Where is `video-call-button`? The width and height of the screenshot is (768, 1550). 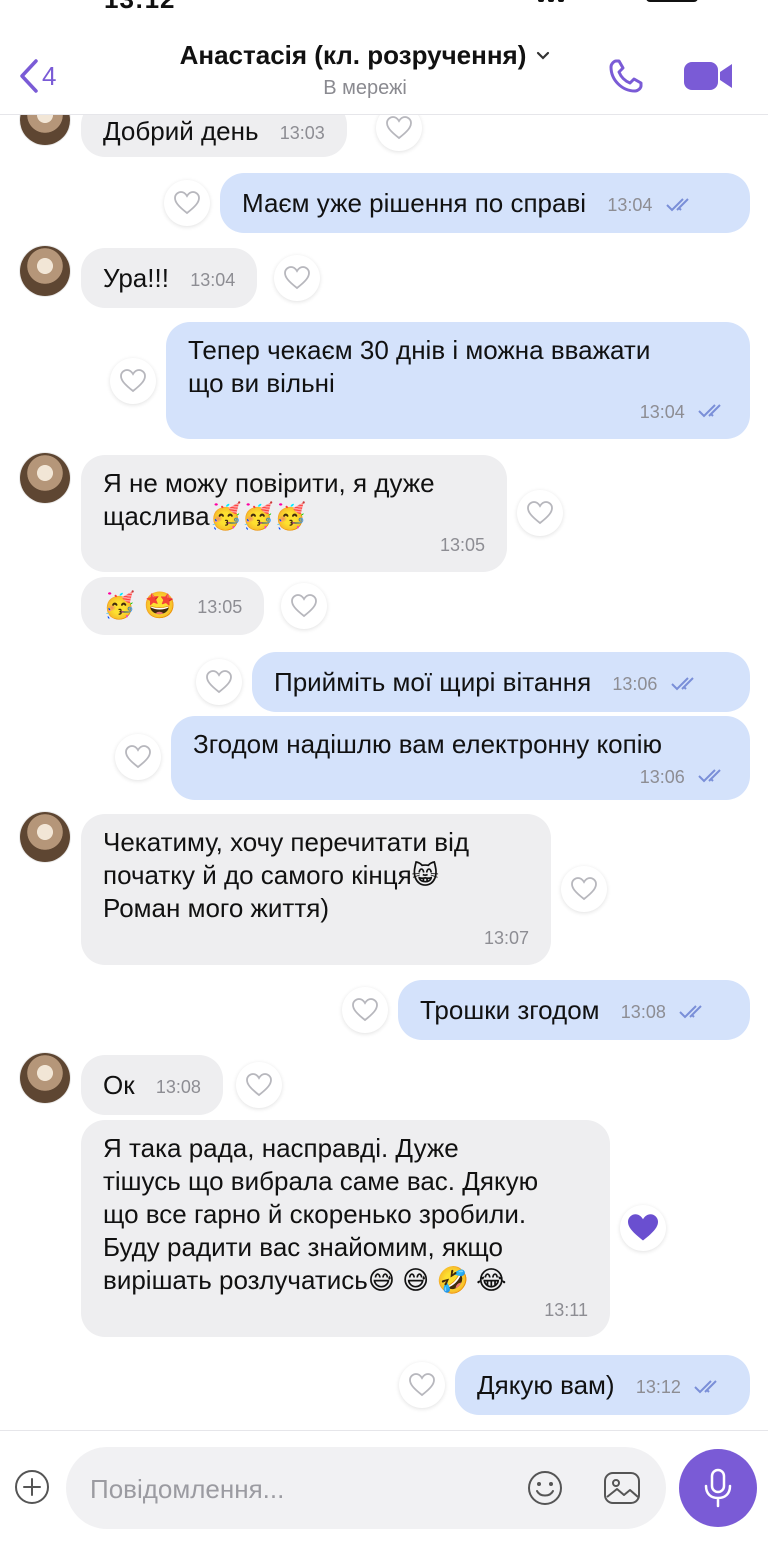
video-call-button is located at coordinates (708, 76).